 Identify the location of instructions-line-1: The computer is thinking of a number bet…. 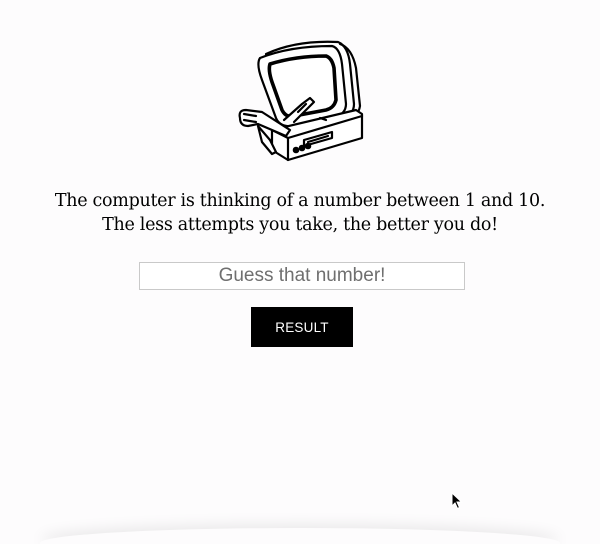
(300, 201).